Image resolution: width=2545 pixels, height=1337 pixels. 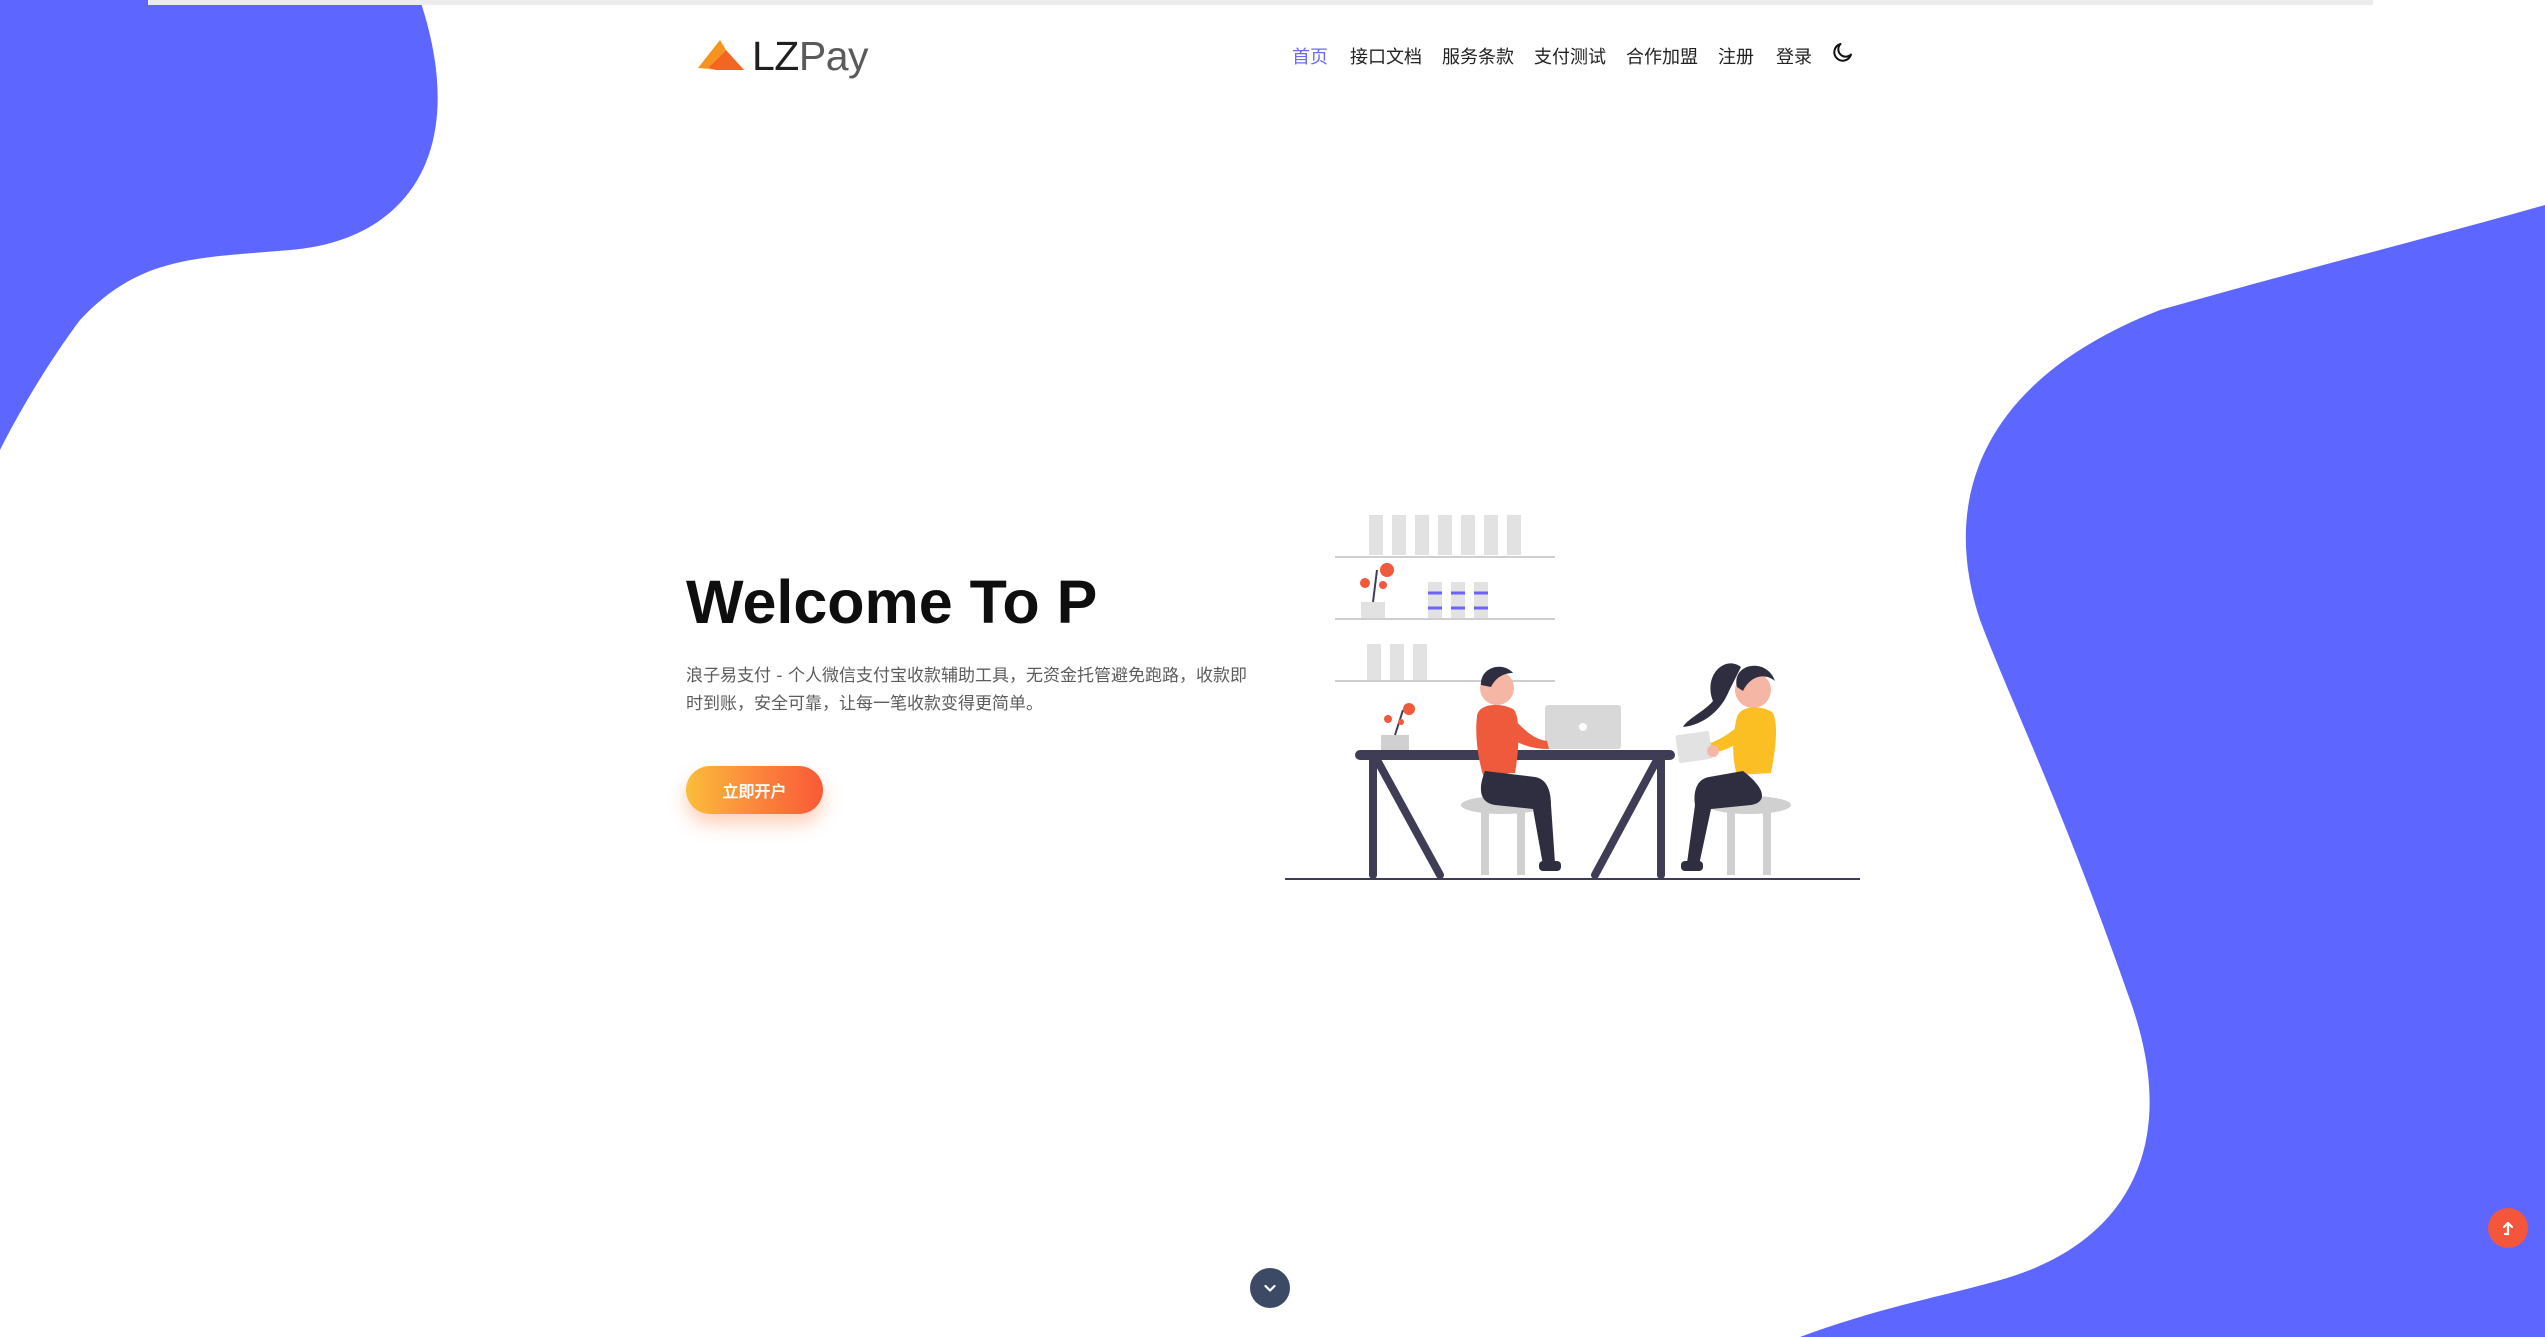 I want to click on open-account-button: 立即开户, so click(x=754, y=790).